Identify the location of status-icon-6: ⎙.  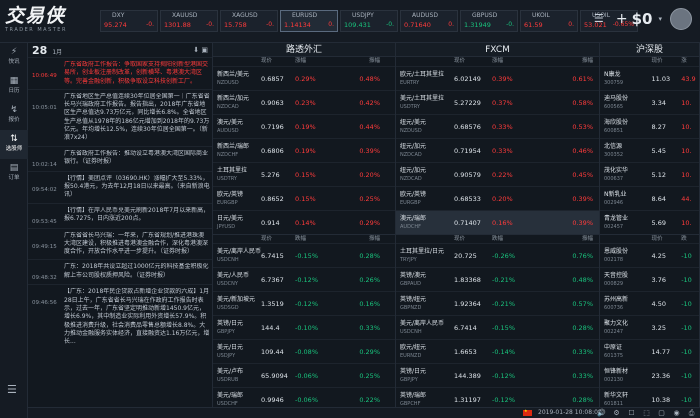
(691, 413).